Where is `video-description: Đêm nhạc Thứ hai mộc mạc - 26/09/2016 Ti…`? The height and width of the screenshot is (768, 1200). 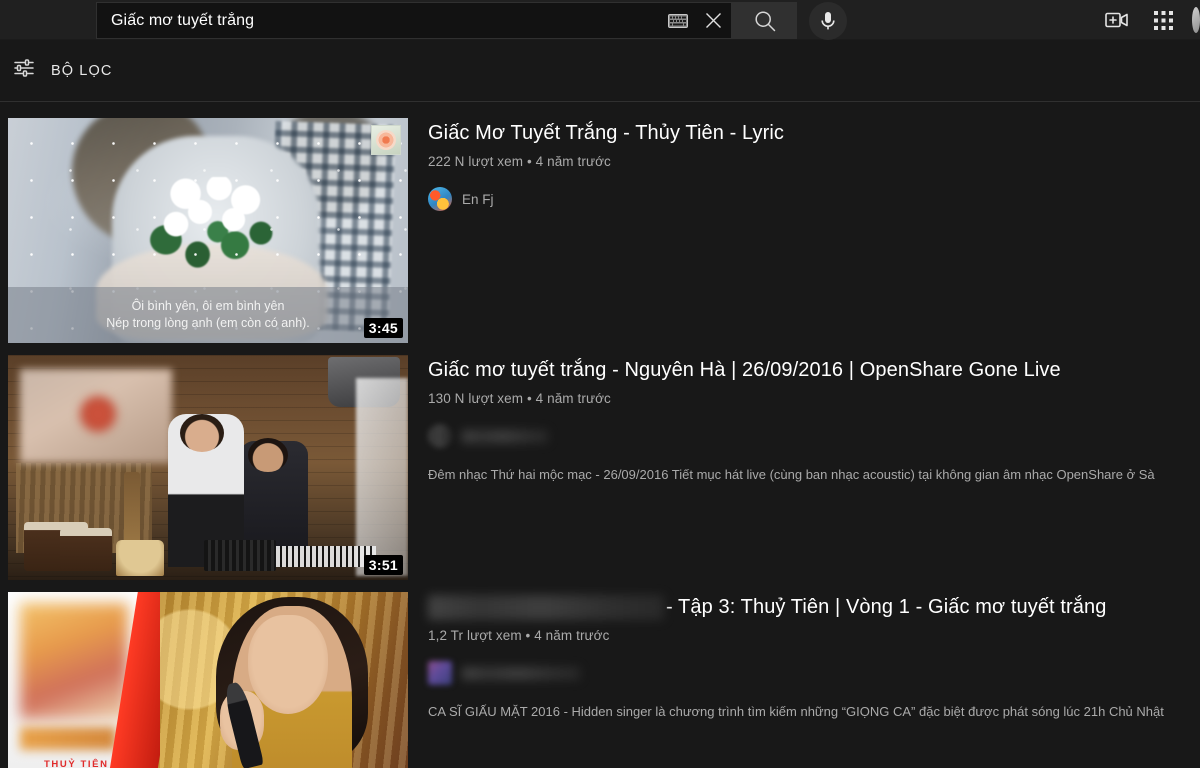
video-description: Đêm nhạc Thứ hai mộc mạc - 26/09/2016 Ti… is located at coordinates (791, 474).